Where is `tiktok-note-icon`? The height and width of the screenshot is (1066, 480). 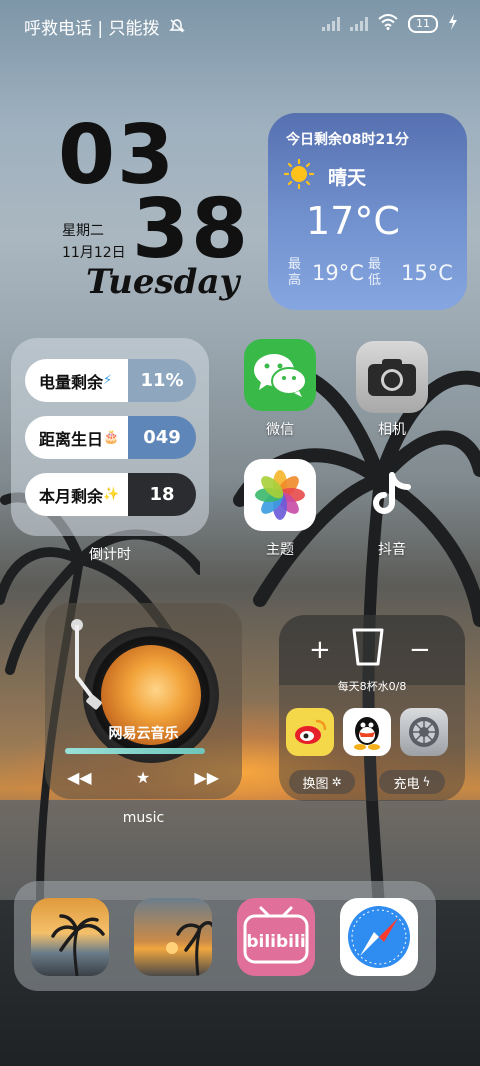 tiktok-note-icon is located at coordinates (392, 493).